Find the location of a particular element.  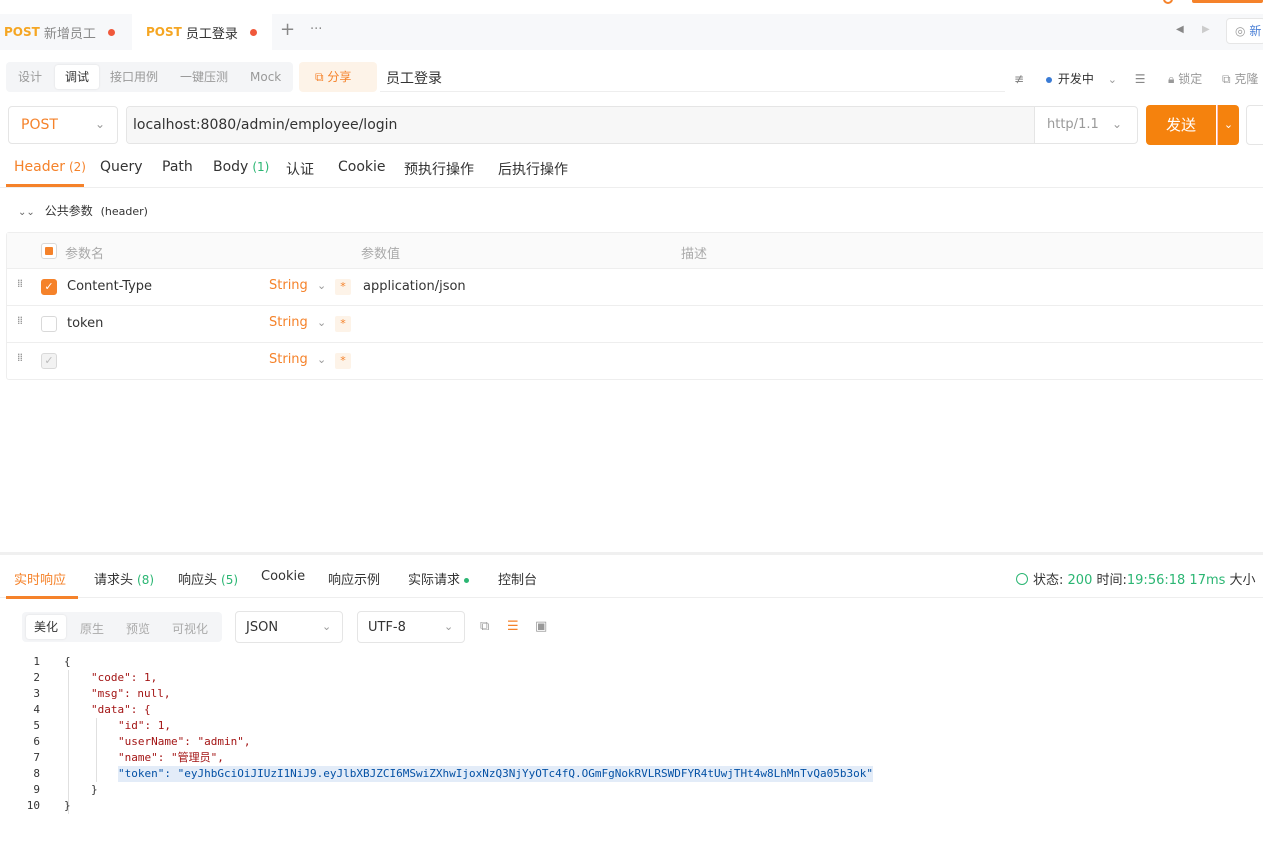

tab-add-employee: POST 新增员工 is located at coordinates (59, 32).